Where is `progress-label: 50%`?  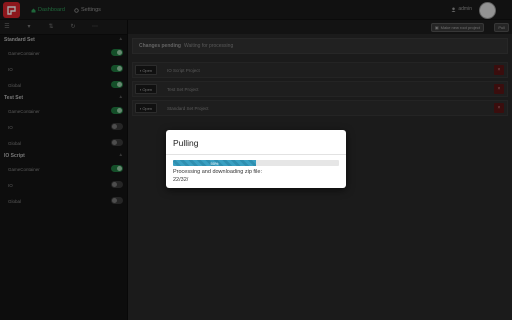
progress-label: 50% is located at coordinates (214, 163).